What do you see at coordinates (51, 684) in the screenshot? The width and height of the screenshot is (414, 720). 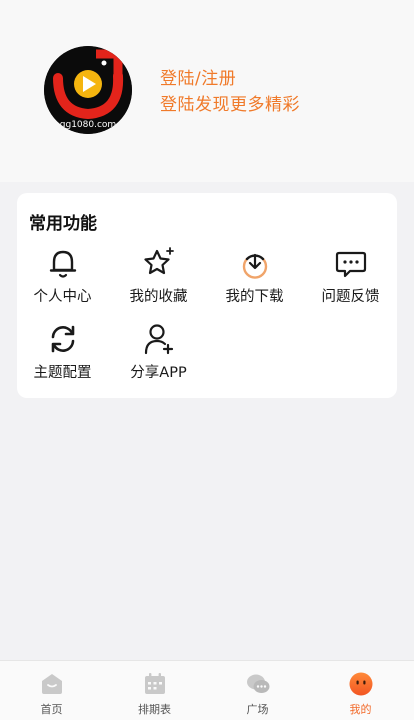 I see `home-icon` at bounding box center [51, 684].